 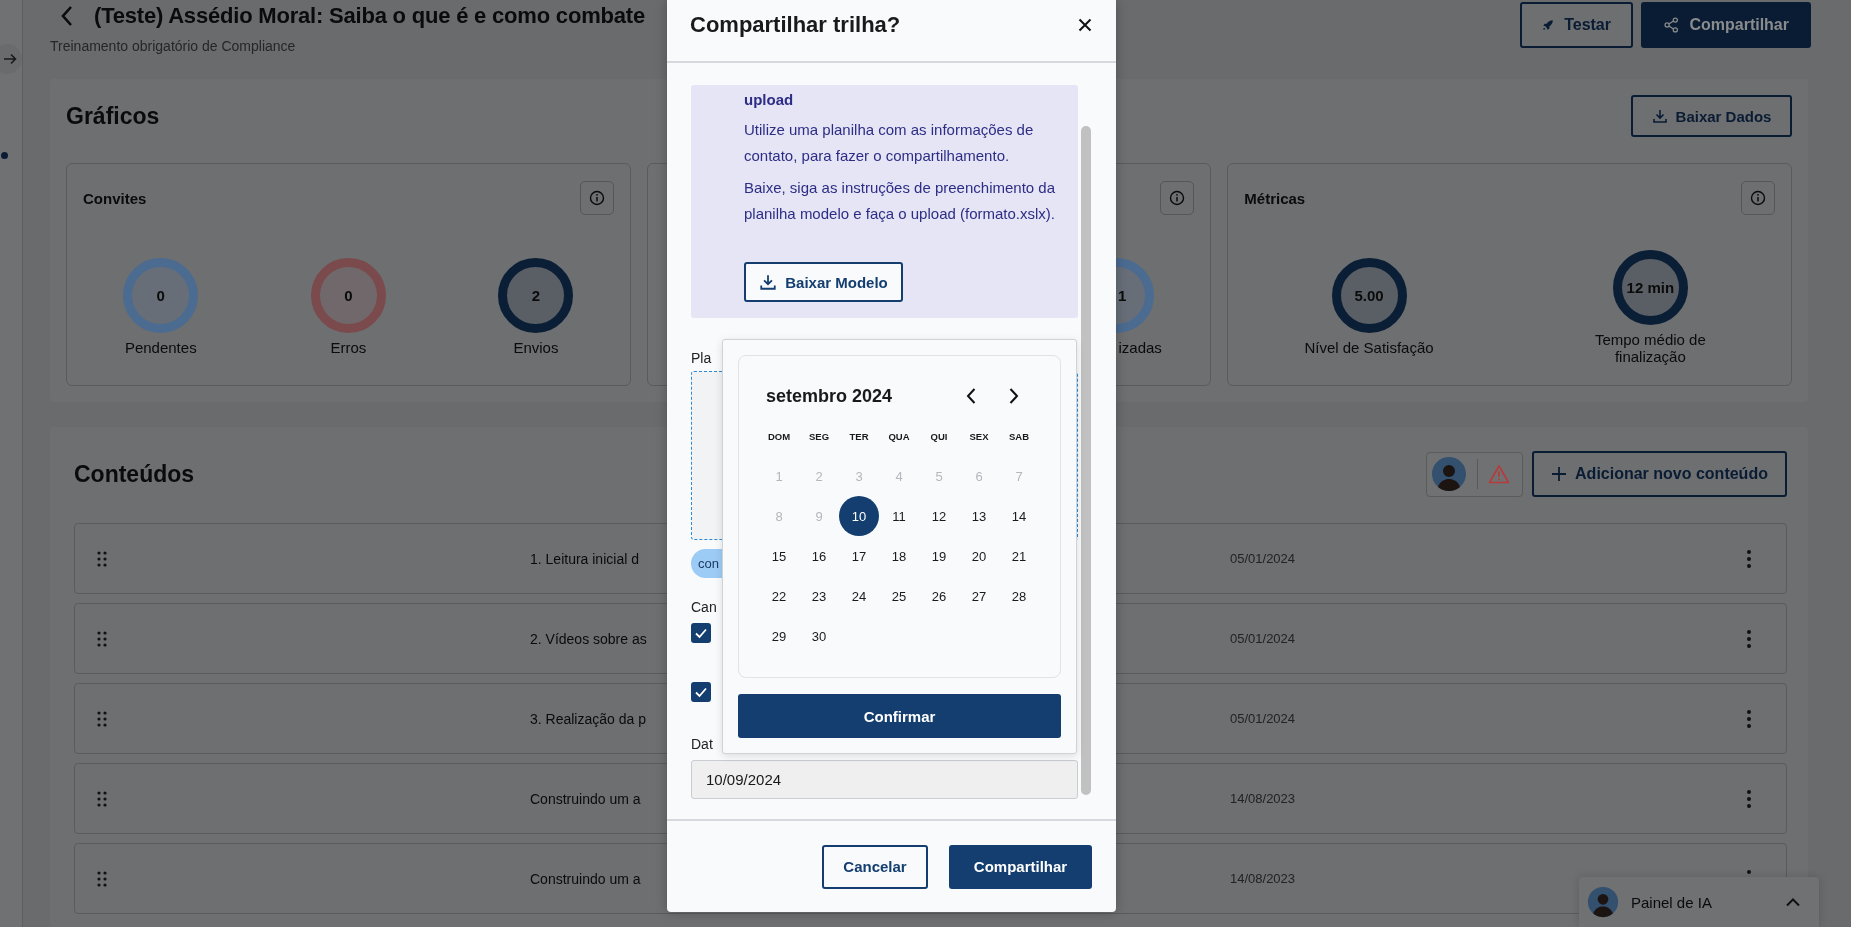 What do you see at coordinates (588, 718) in the screenshot?
I see `content-title: 3. Realização da p` at bounding box center [588, 718].